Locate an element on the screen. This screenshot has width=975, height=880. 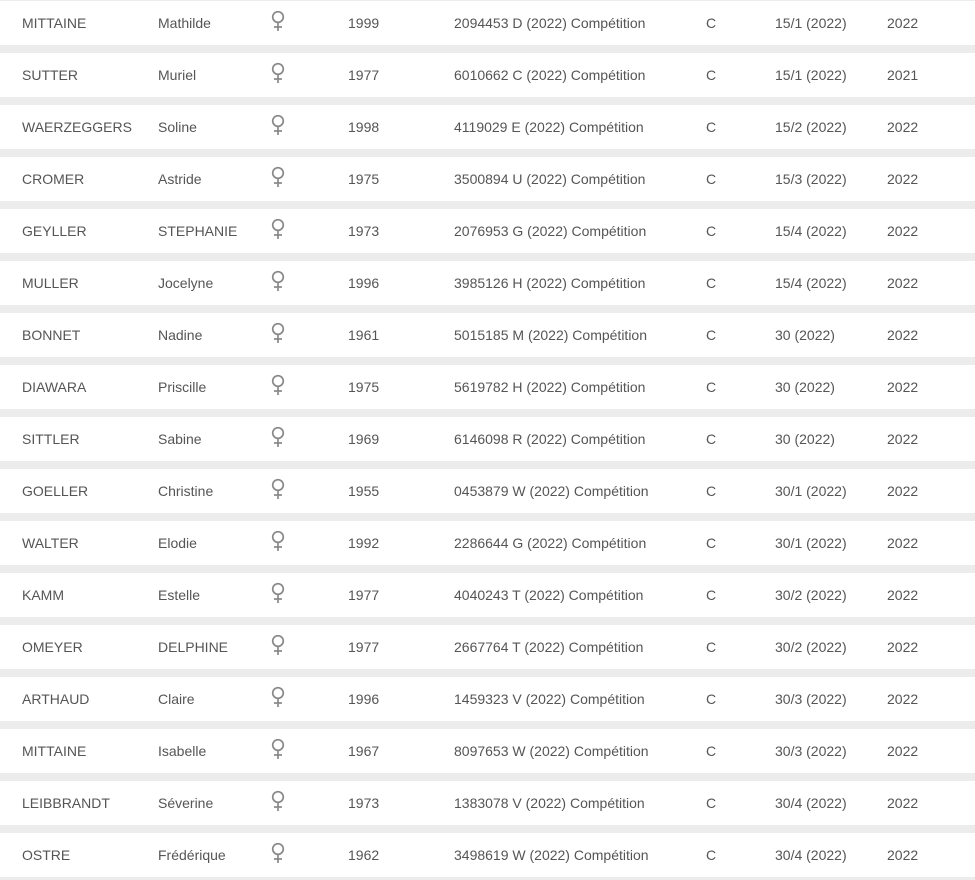
birth-year-cell: 1973 is located at coordinates (364, 231).